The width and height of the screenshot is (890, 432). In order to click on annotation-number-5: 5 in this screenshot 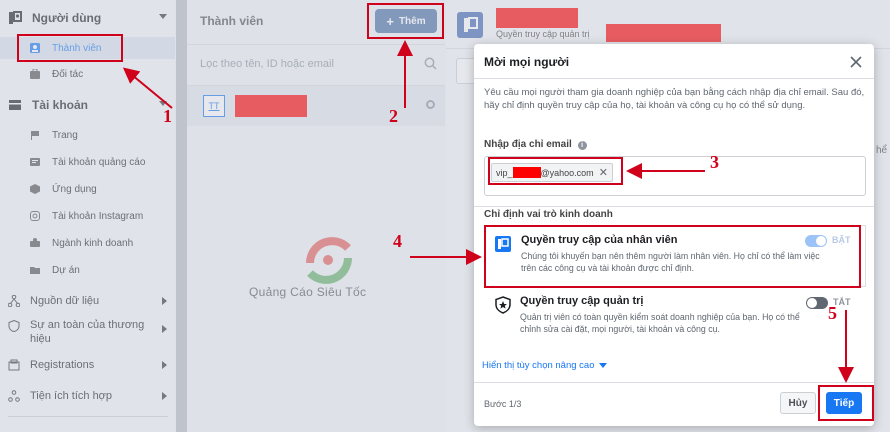, I will do `click(832, 313)`.